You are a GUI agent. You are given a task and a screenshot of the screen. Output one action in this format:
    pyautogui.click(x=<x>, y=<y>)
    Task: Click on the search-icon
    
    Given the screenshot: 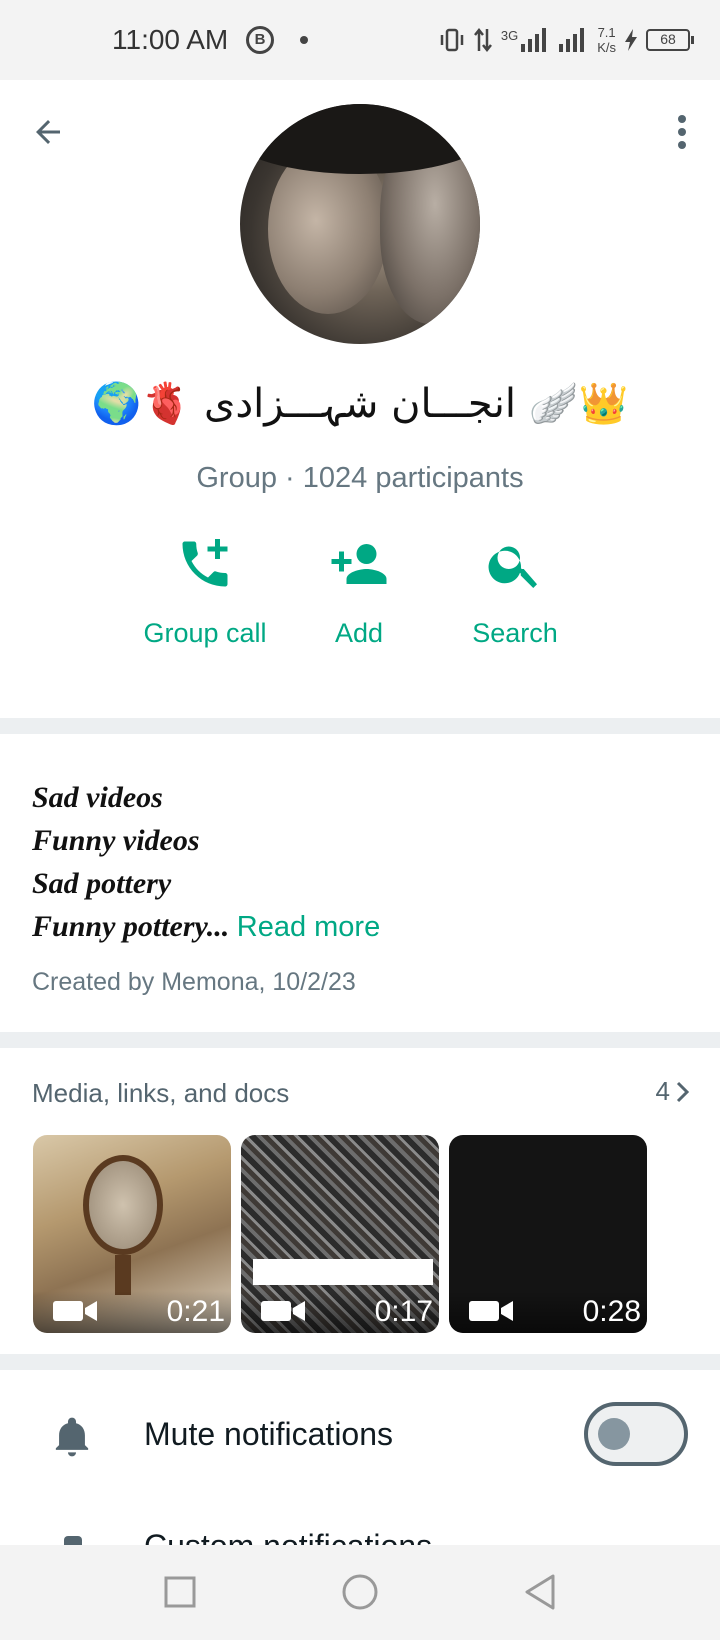 What is the action you would take?
    pyautogui.click(x=512, y=567)
    